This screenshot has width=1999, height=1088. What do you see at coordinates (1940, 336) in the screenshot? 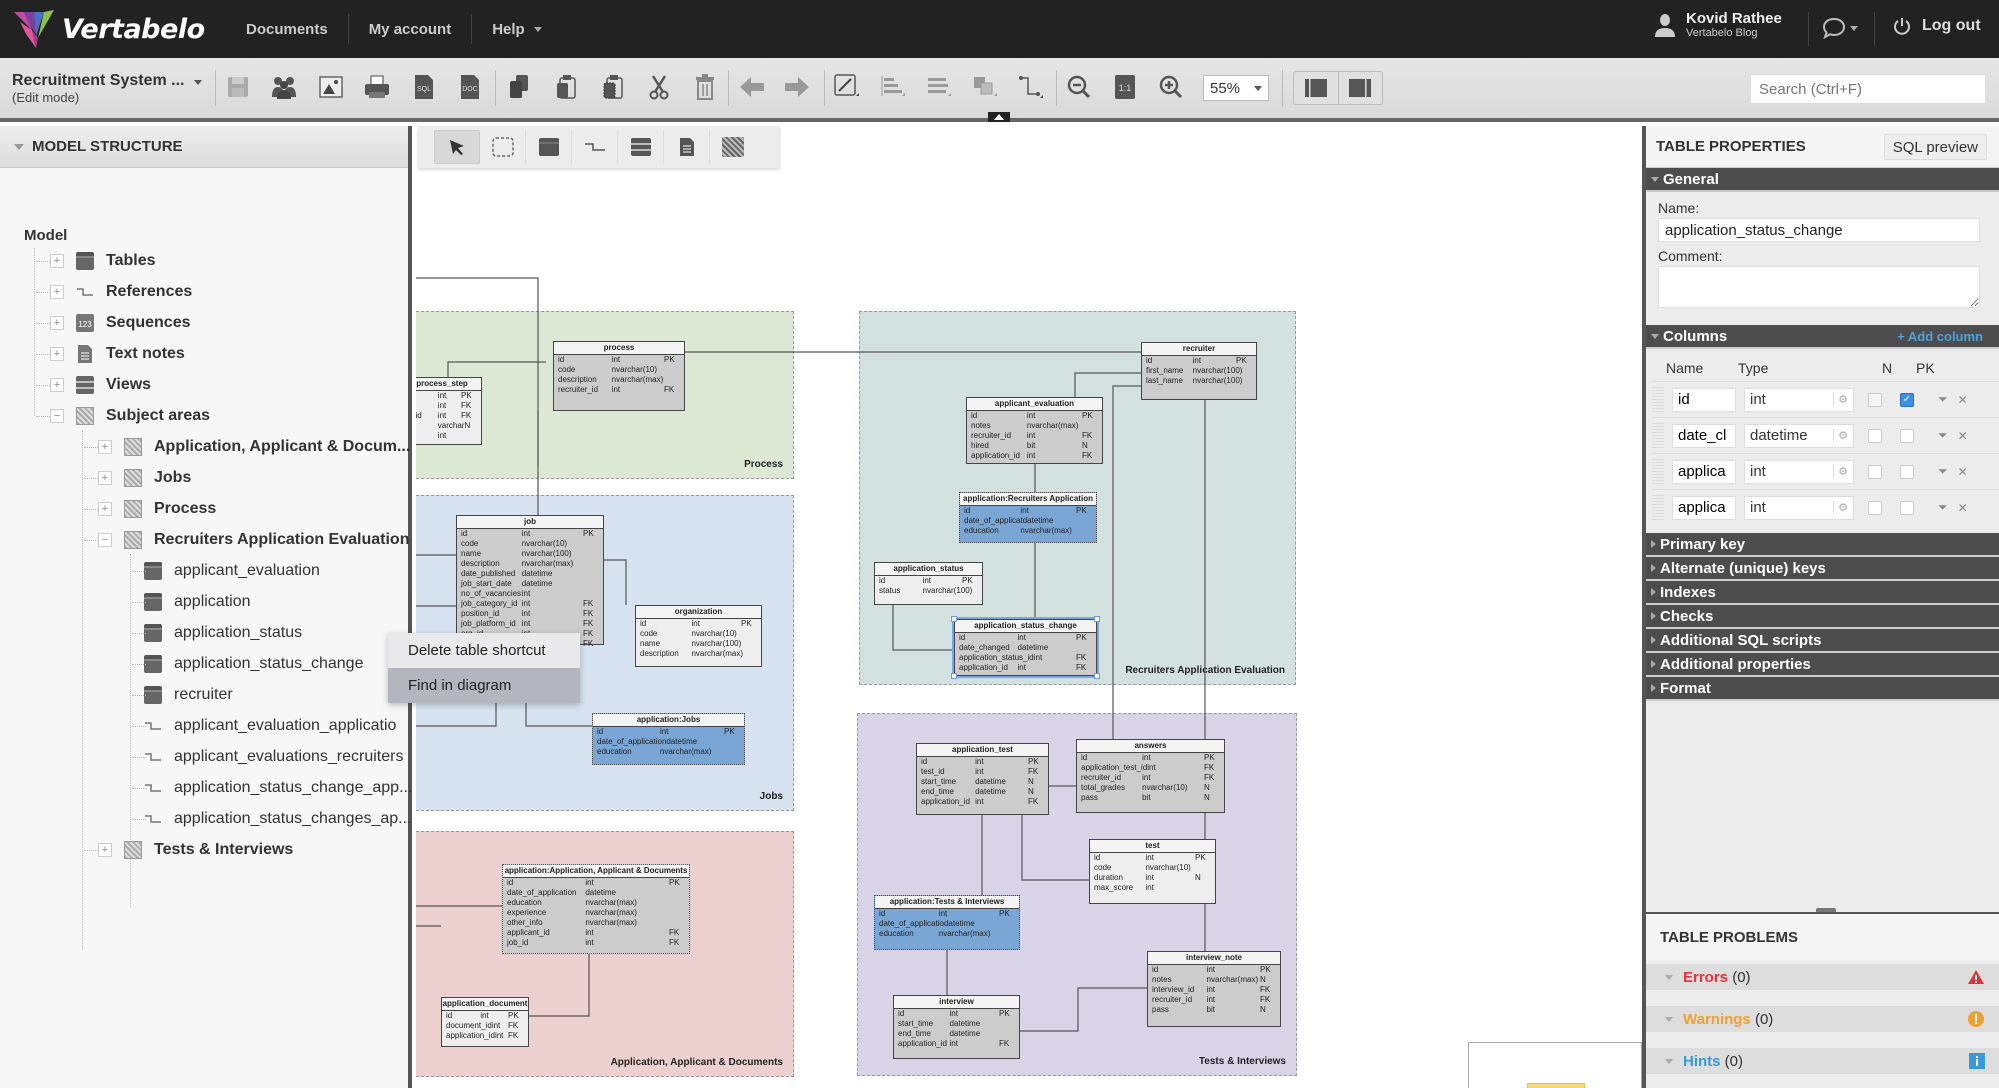
I see `add-column-button: + Add column` at bounding box center [1940, 336].